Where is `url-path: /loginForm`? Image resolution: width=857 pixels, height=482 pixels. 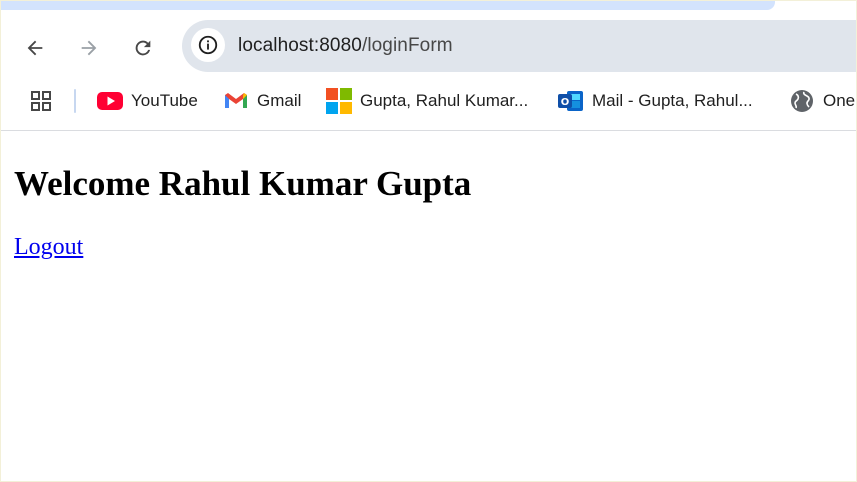 url-path: /loginForm is located at coordinates (407, 45).